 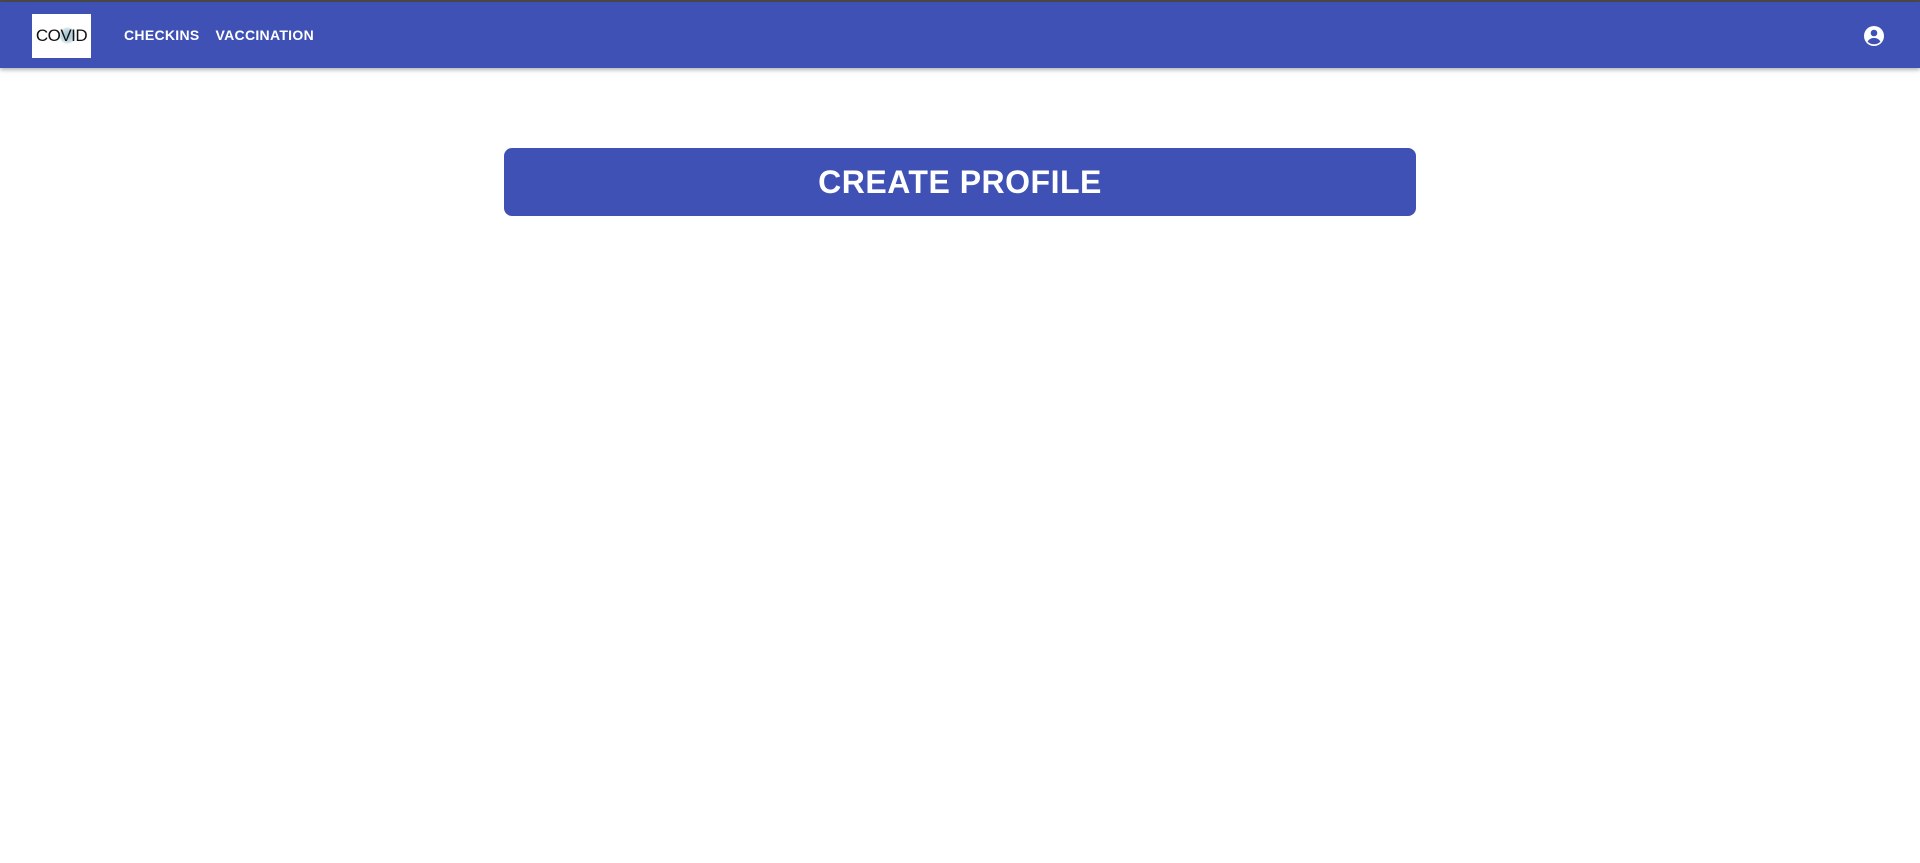 I want to click on account-circle-icon, so click(x=1874, y=36).